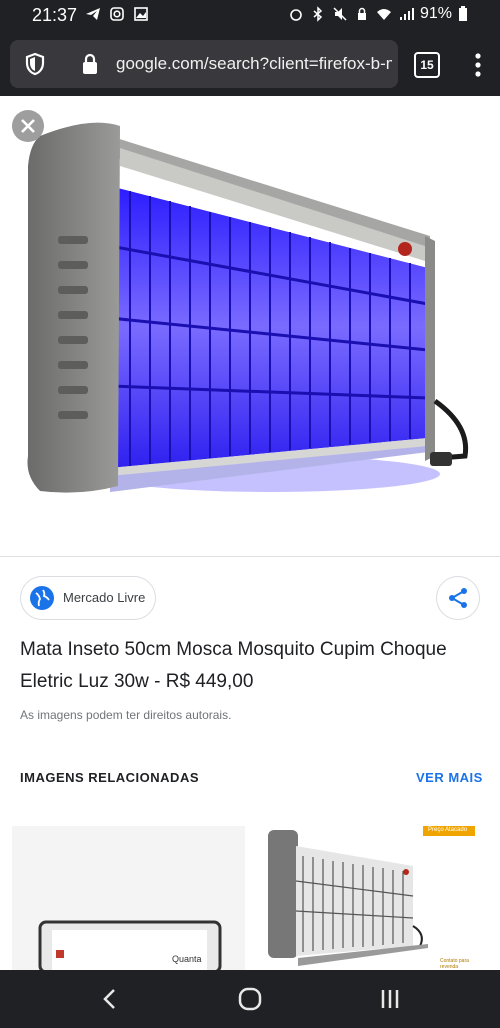  Describe the element at coordinates (449, 777) in the screenshot. I see `see-more-link: VER MAIS` at that location.